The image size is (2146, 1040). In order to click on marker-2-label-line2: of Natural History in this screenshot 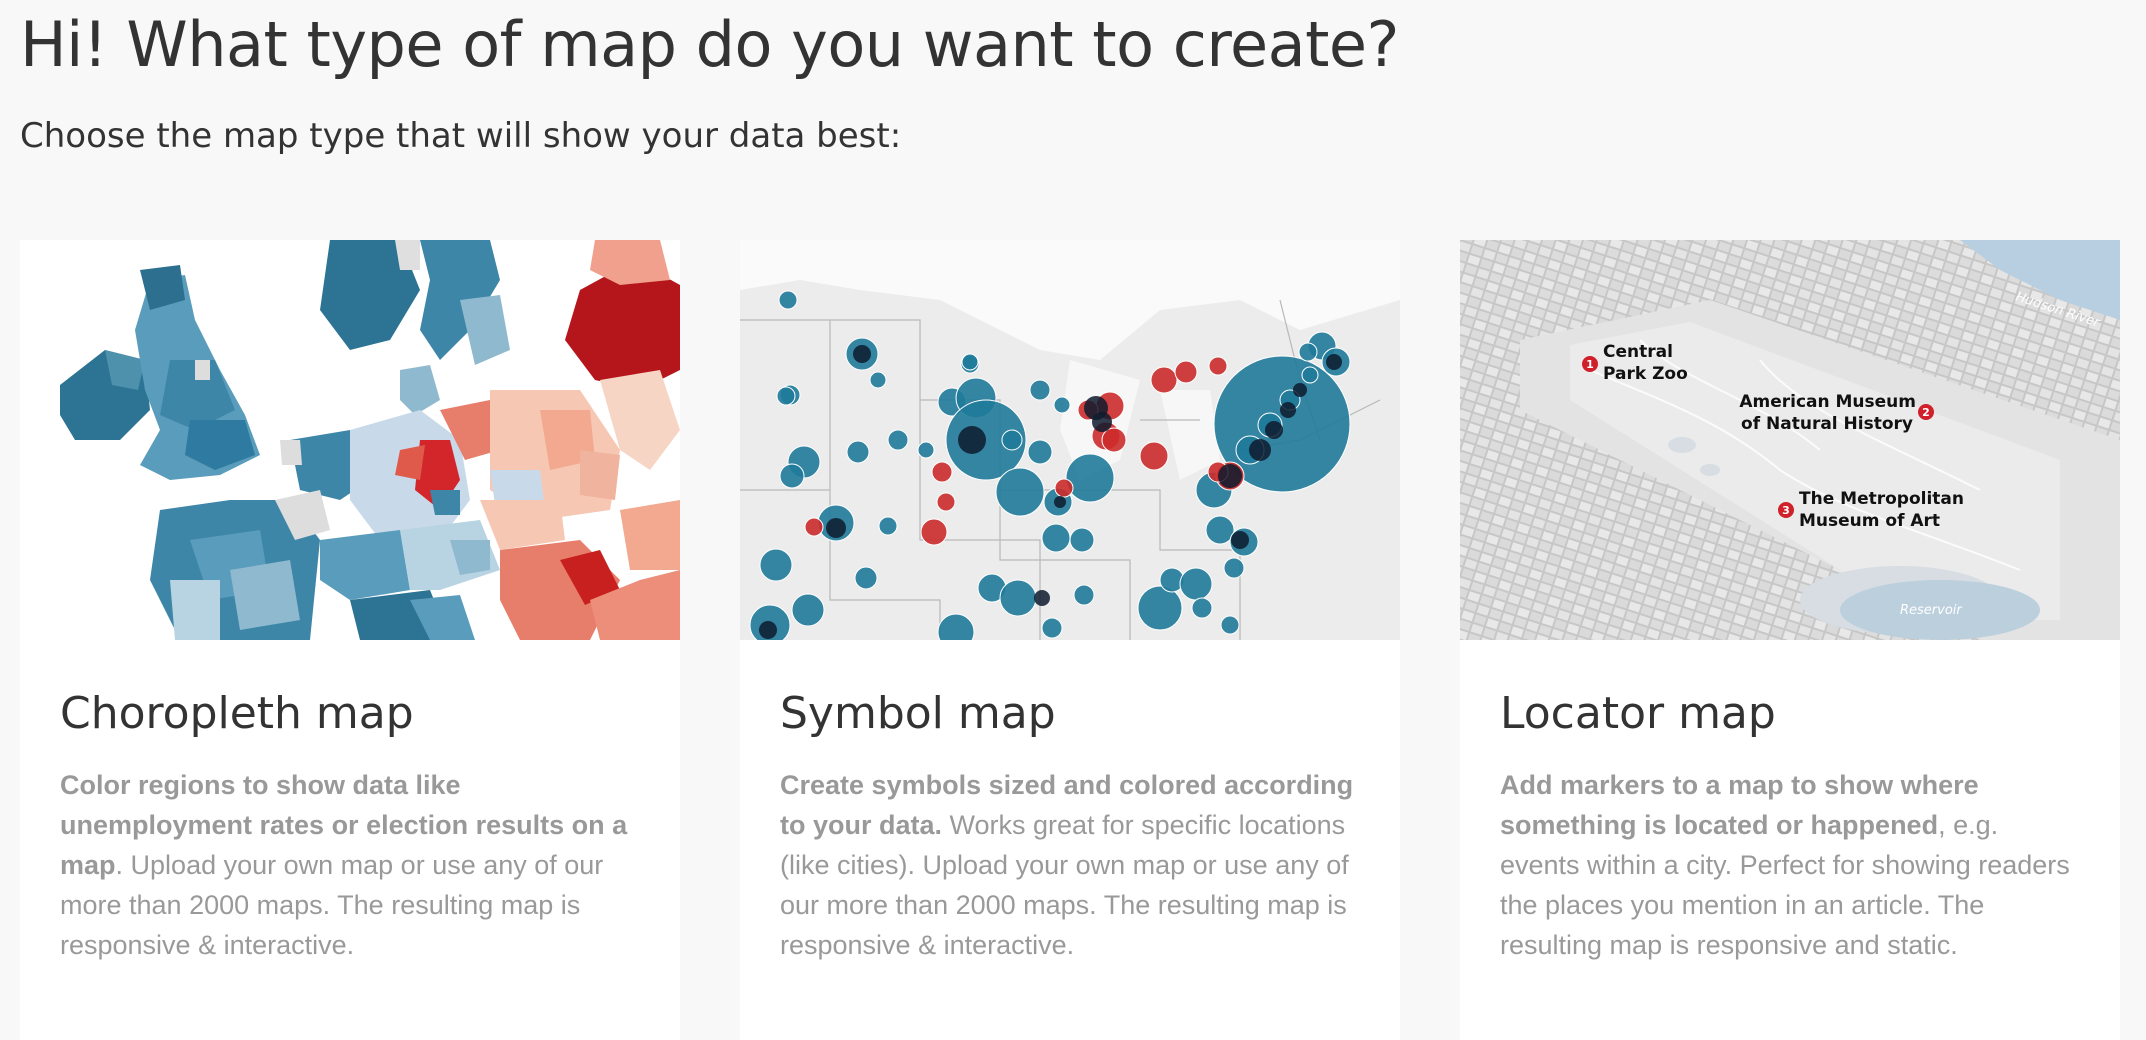, I will do `click(1827, 424)`.